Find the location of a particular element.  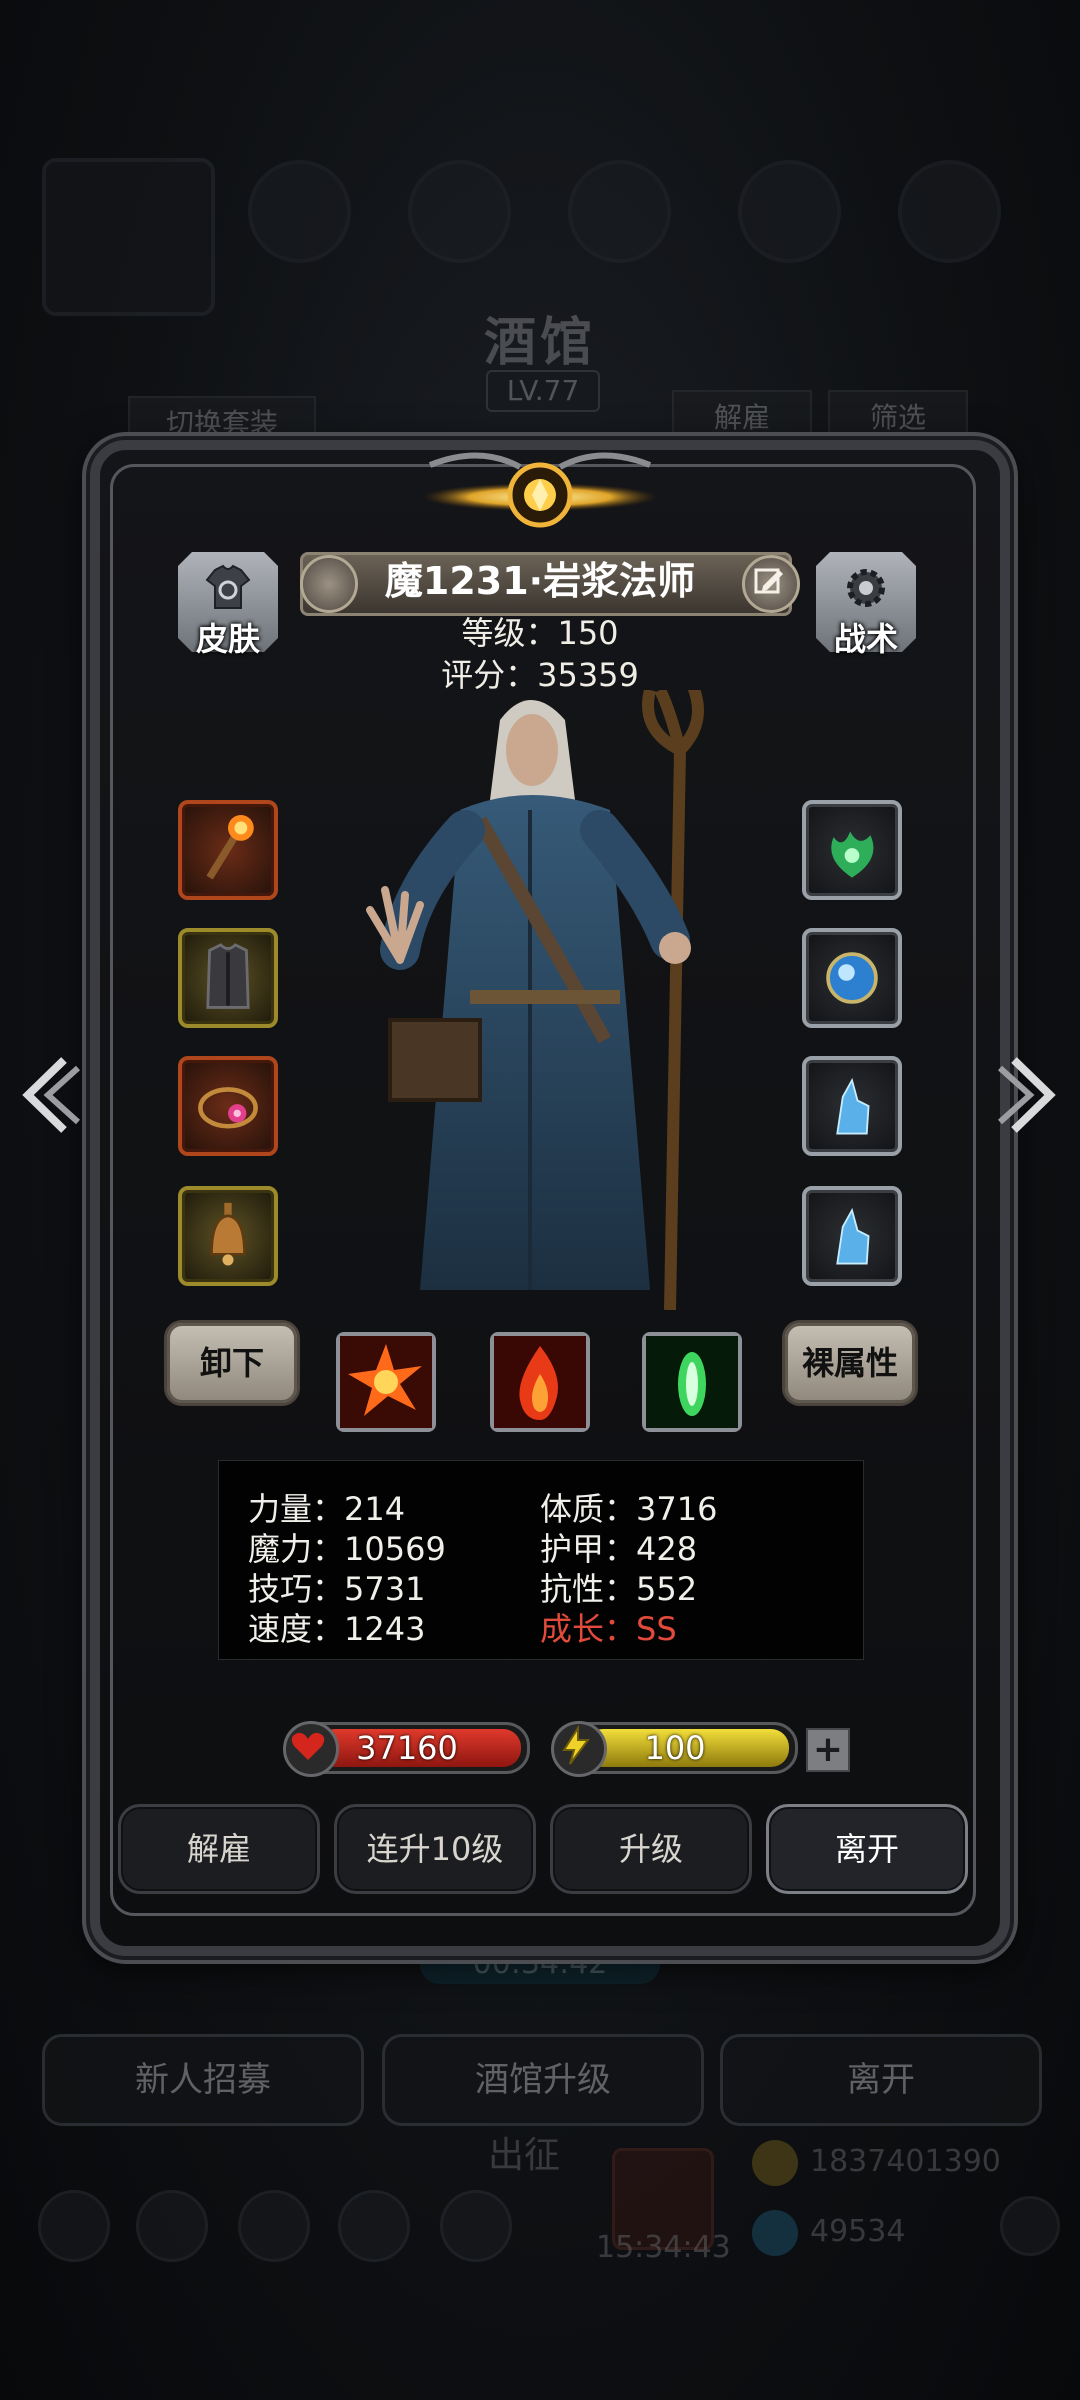

fire-burst-icon is located at coordinates (386, 1382).